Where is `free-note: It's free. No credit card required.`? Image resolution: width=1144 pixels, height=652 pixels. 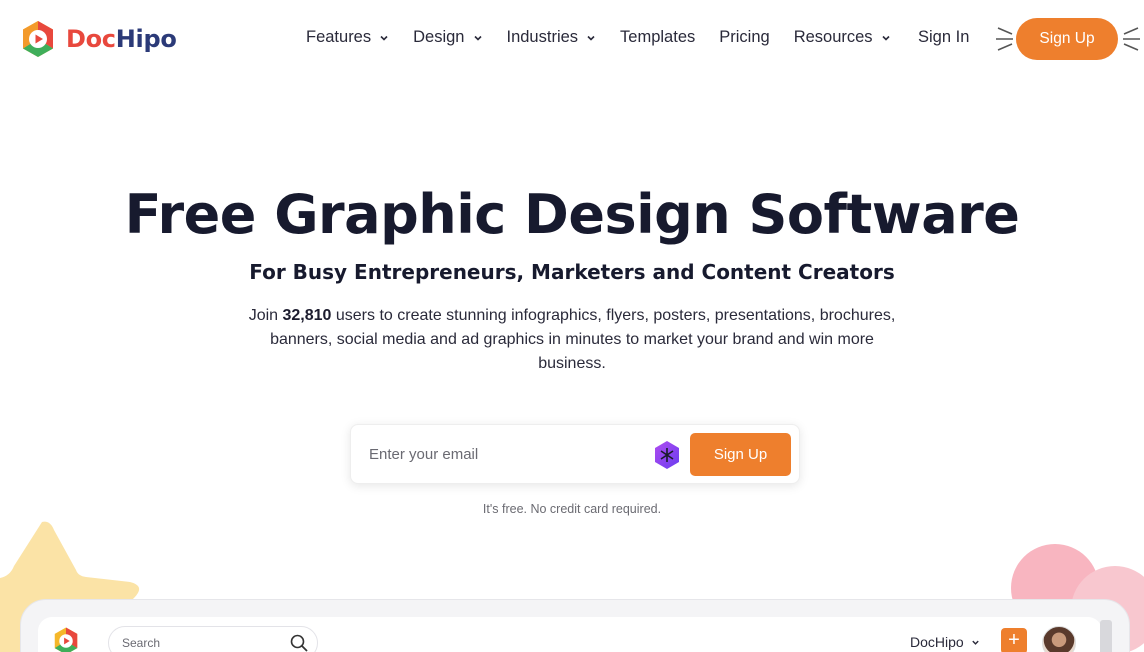 free-note: It's free. No credit card required. is located at coordinates (572, 509).